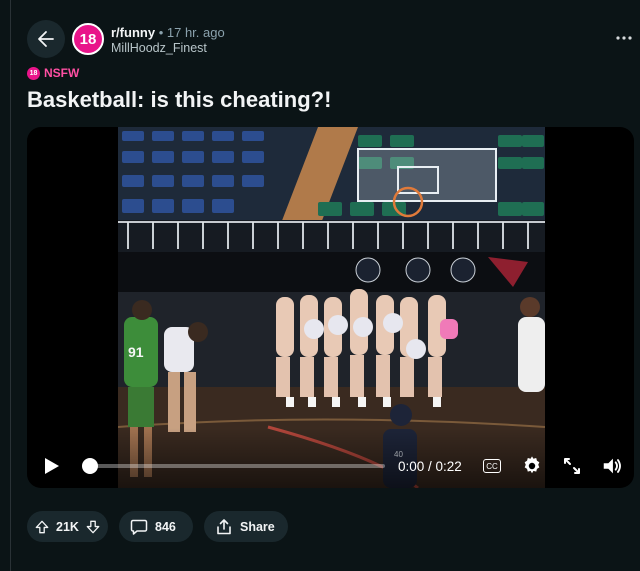 This screenshot has height=571, width=640. I want to click on gear-icon, so click(532, 466).